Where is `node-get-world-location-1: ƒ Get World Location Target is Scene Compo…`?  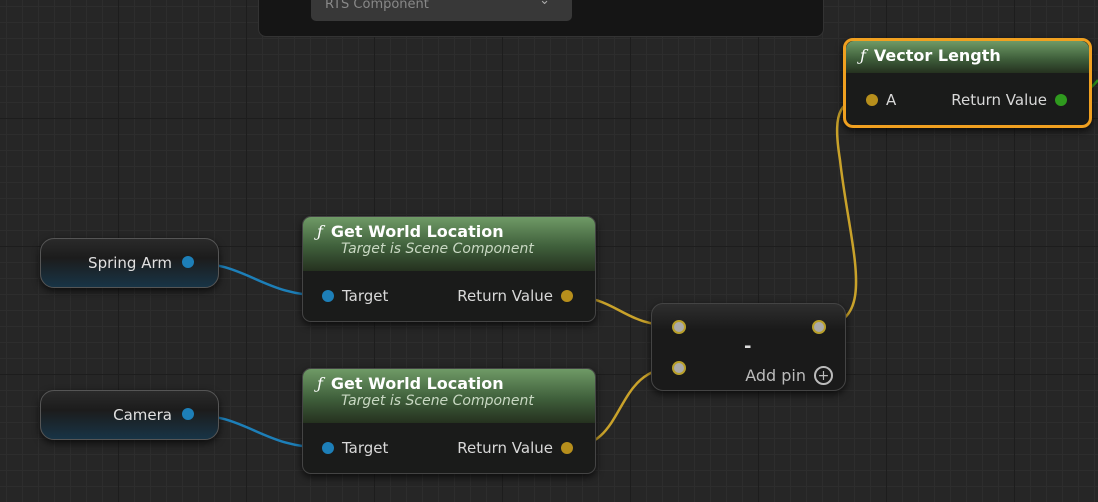 node-get-world-location-1: ƒ Get World Location Target is Scene Compo… is located at coordinates (449, 269).